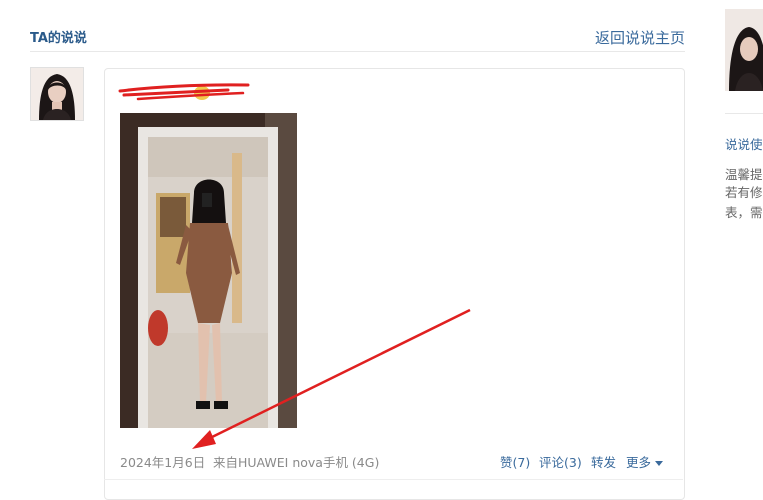 Image resolution: width=763 pixels, height=500 pixels. What do you see at coordinates (515, 461) in the screenshot?
I see `like-button: 赞(7)` at bounding box center [515, 461].